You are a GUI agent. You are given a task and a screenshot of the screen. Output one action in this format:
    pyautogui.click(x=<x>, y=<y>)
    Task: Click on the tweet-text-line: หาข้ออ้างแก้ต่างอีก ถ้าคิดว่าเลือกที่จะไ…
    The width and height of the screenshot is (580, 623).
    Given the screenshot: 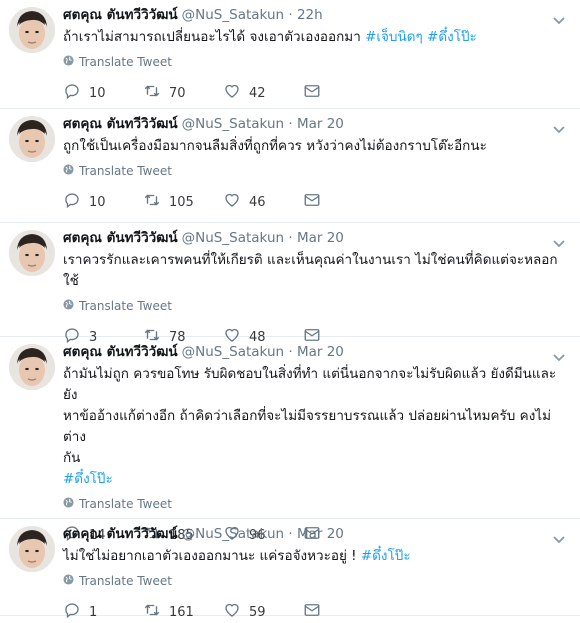 What is the action you would take?
    pyautogui.click(x=307, y=426)
    